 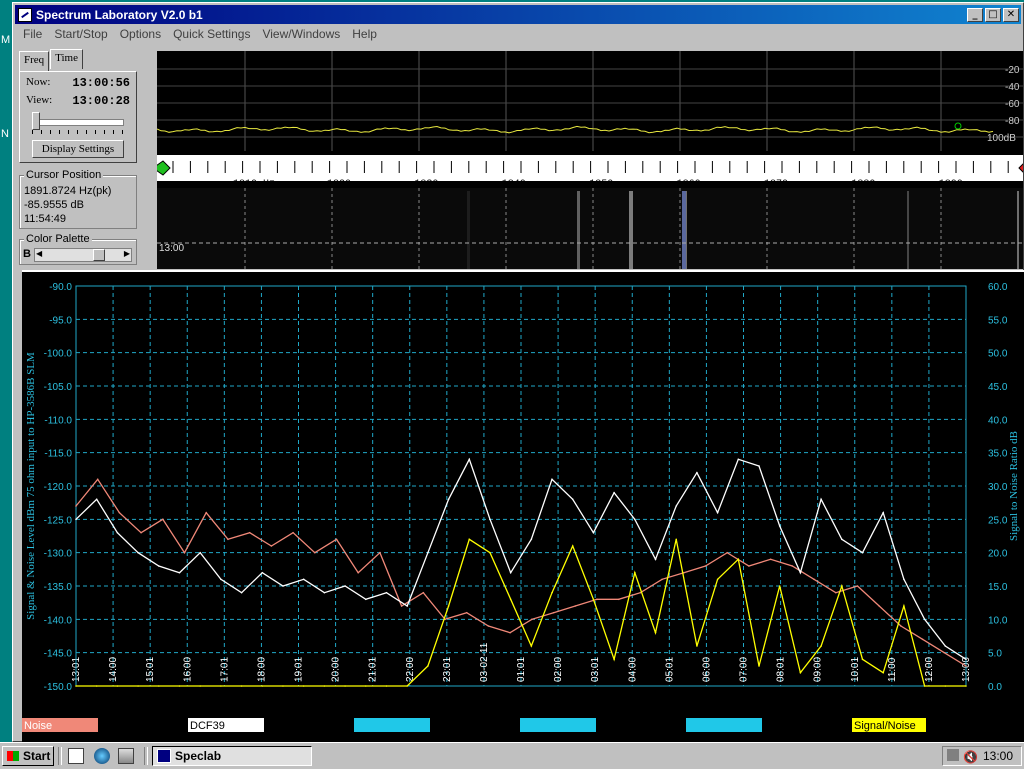 I want to click on title-bar: Spectrum Laboratory V2.0 b1 _ □ ✕, so click(x=518, y=14).